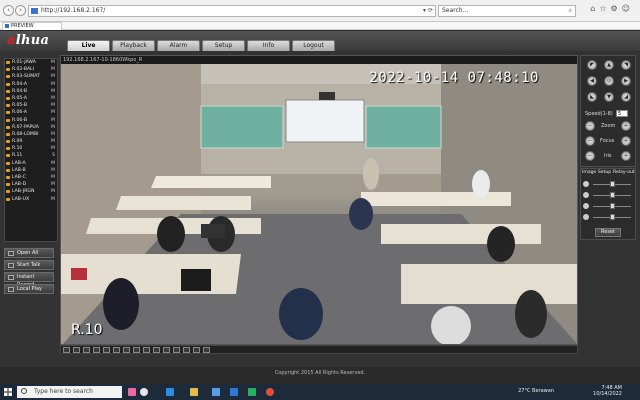 This screenshot has height=400, width=640. What do you see at coordinates (156, 350) in the screenshot?
I see `fluency-icon` at bounding box center [156, 350].